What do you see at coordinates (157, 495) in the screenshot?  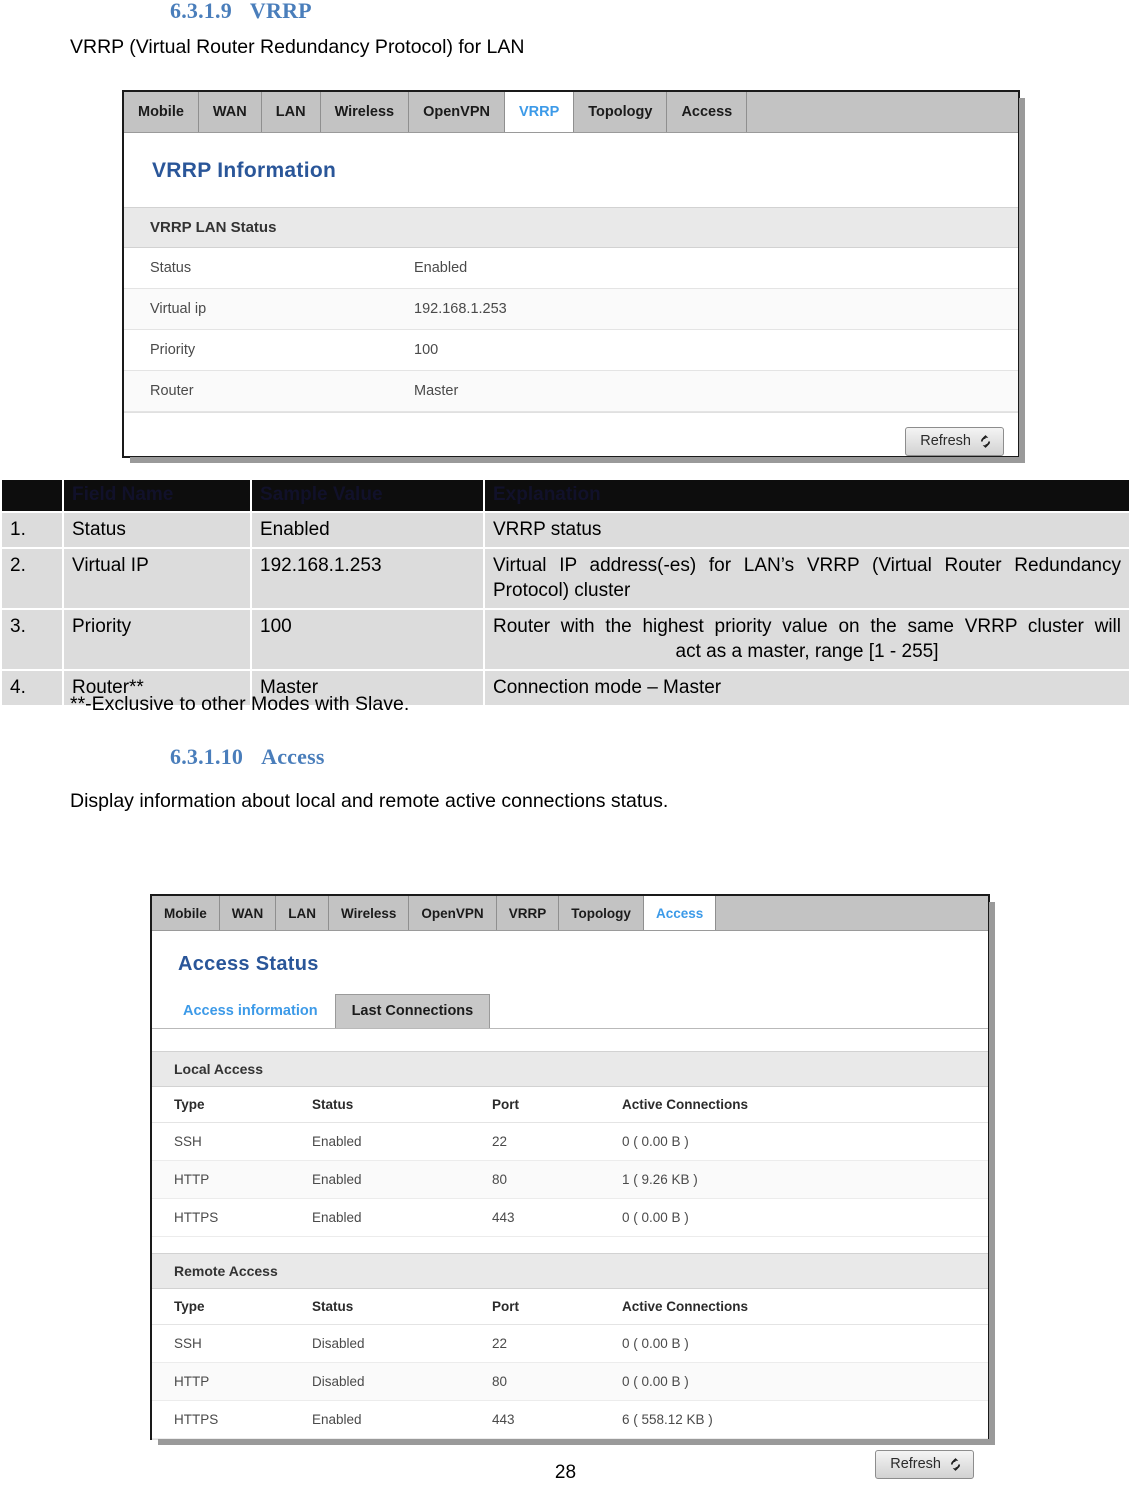 I see `header-field-name: Field Name` at bounding box center [157, 495].